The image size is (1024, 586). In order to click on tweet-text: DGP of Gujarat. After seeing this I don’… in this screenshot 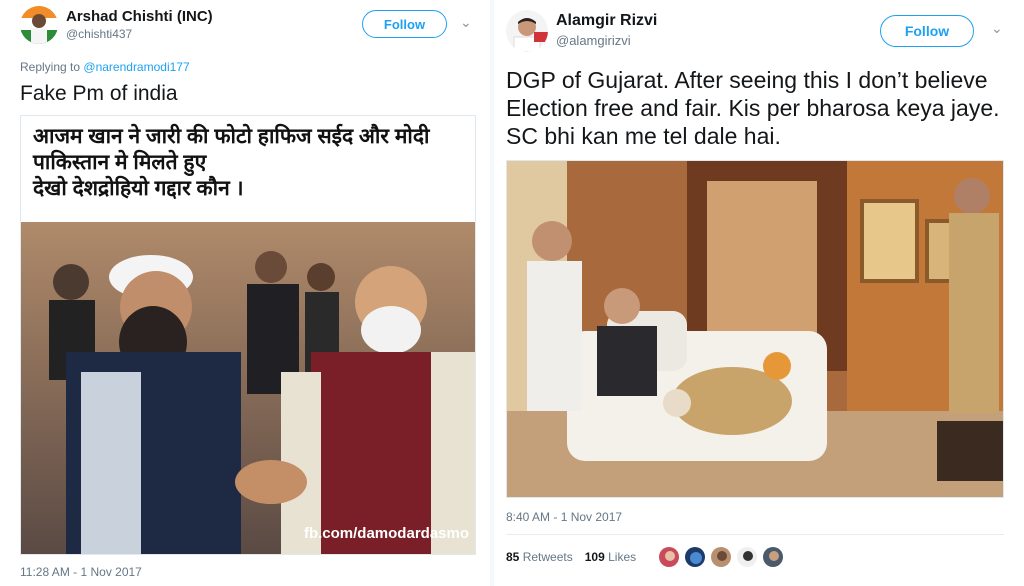, I will do `click(753, 108)`.